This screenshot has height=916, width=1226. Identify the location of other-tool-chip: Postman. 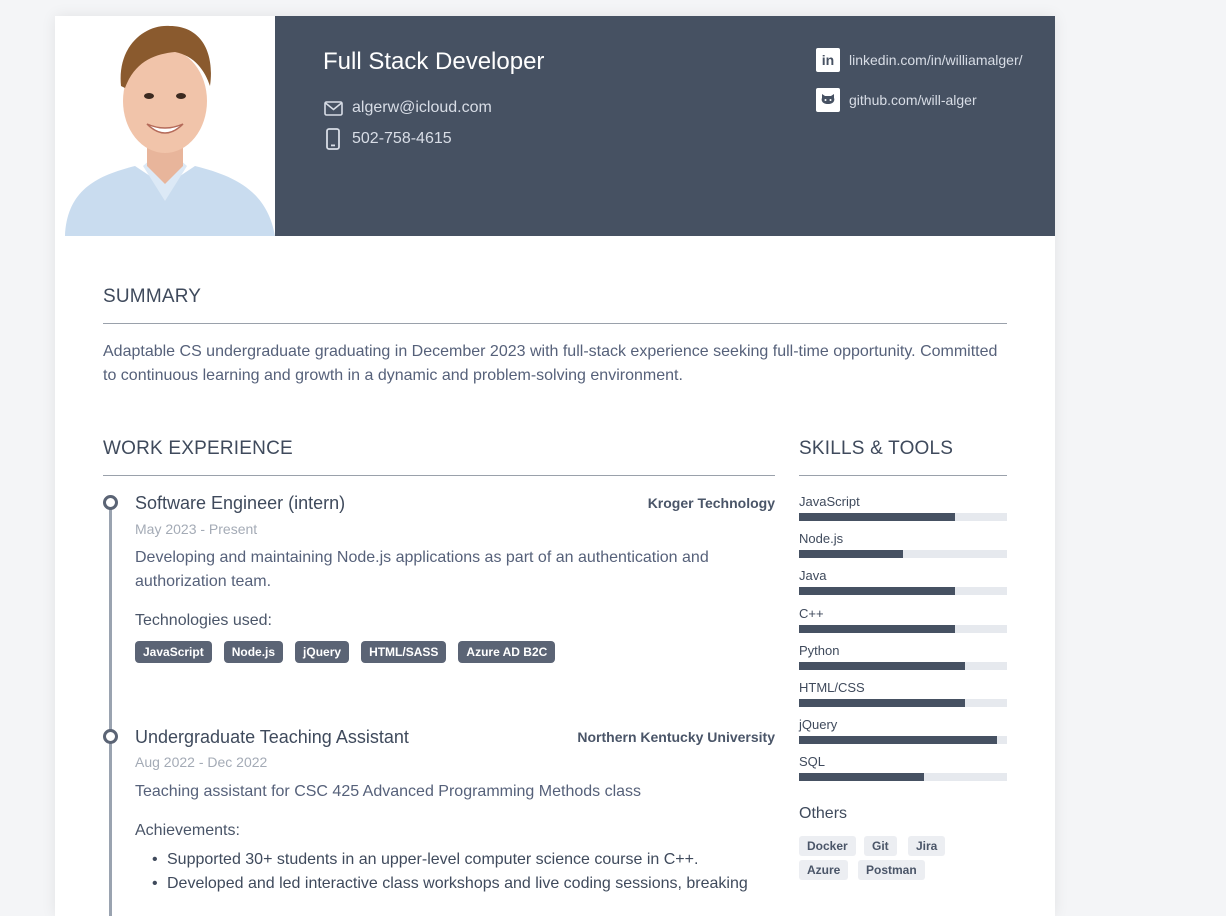
(891, 870).